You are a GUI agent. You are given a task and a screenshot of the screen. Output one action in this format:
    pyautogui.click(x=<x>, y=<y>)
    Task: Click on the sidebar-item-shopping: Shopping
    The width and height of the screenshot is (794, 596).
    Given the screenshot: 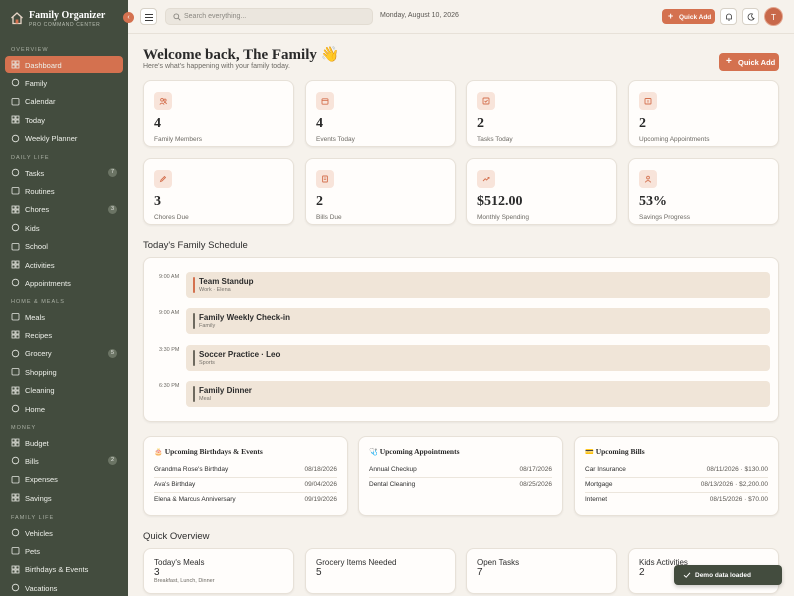 What is the action you would take?
    pyautogui.click(x=64, y=371)
    